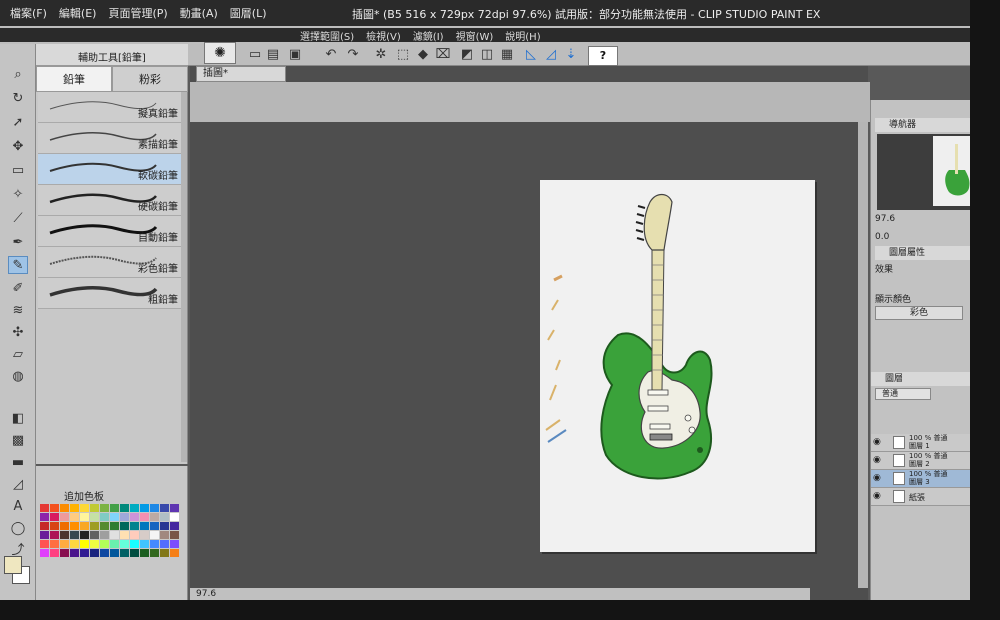 Image resolution: width=1000 pixels, height=620 pixels. I want to click on guide-icon: ▦, so click(507, 55).